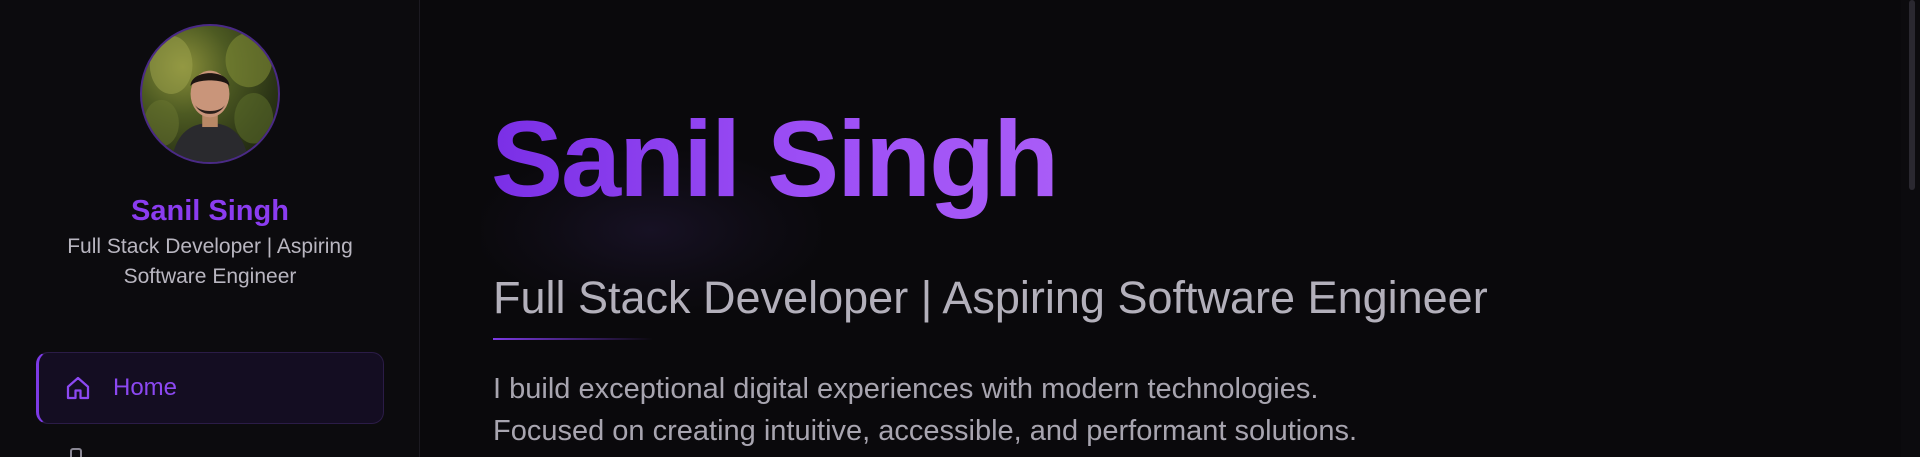 This screenshot has height=457, width=1920. What do you see at coordinates (1912, 95) in the screenshot?
I see `scrollbar-thumb` at bounding box center [1912, 95].